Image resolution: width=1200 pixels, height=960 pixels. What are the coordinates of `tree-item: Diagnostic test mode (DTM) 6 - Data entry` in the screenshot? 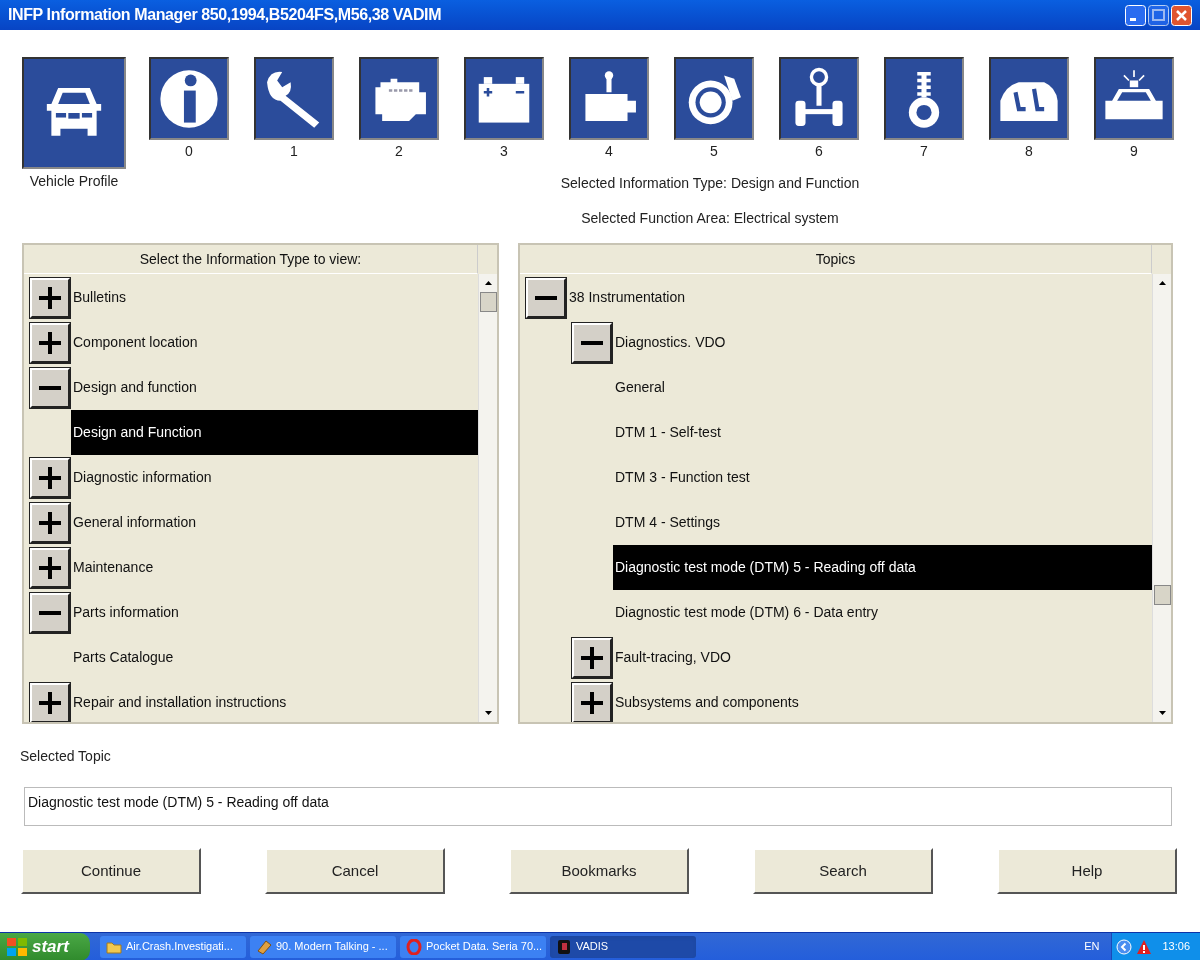 It's located at (882, 612).